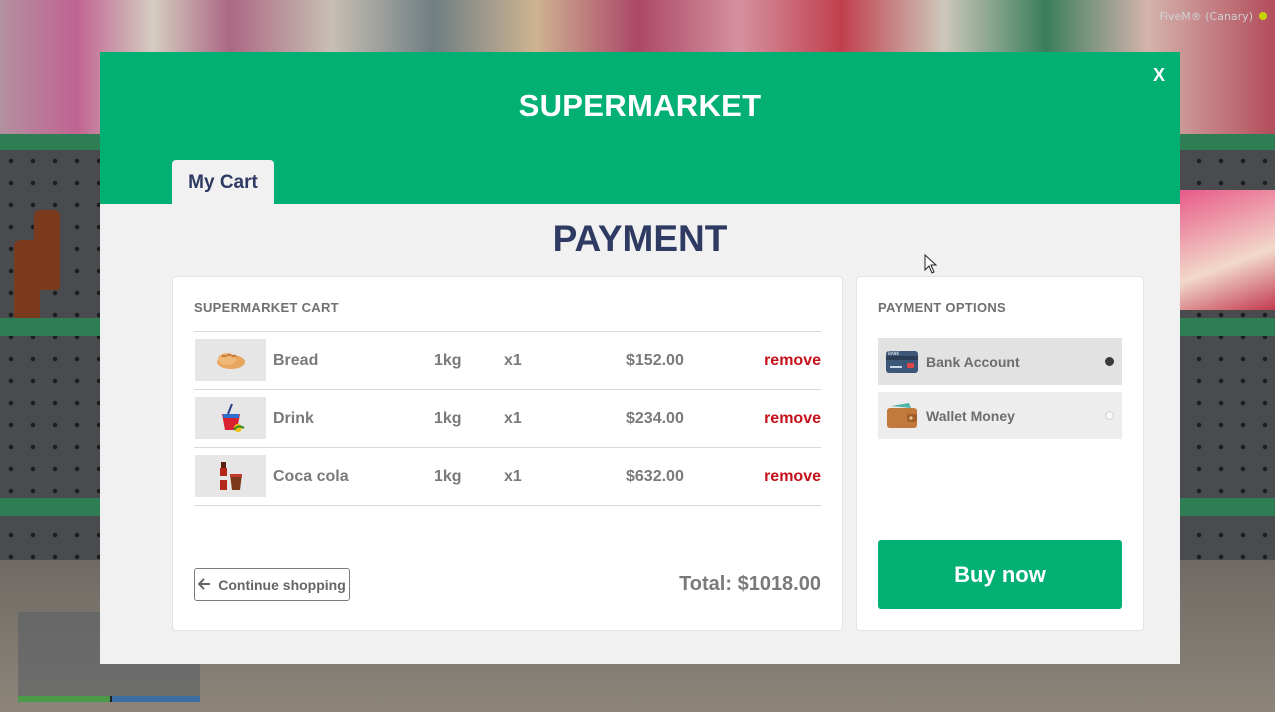 The height and width of the screenshot is (712, 1275). What do you see at coordinates (296, 360) in the screenshot?
I see `item-name: Bread` at bounding box center [296, 360].